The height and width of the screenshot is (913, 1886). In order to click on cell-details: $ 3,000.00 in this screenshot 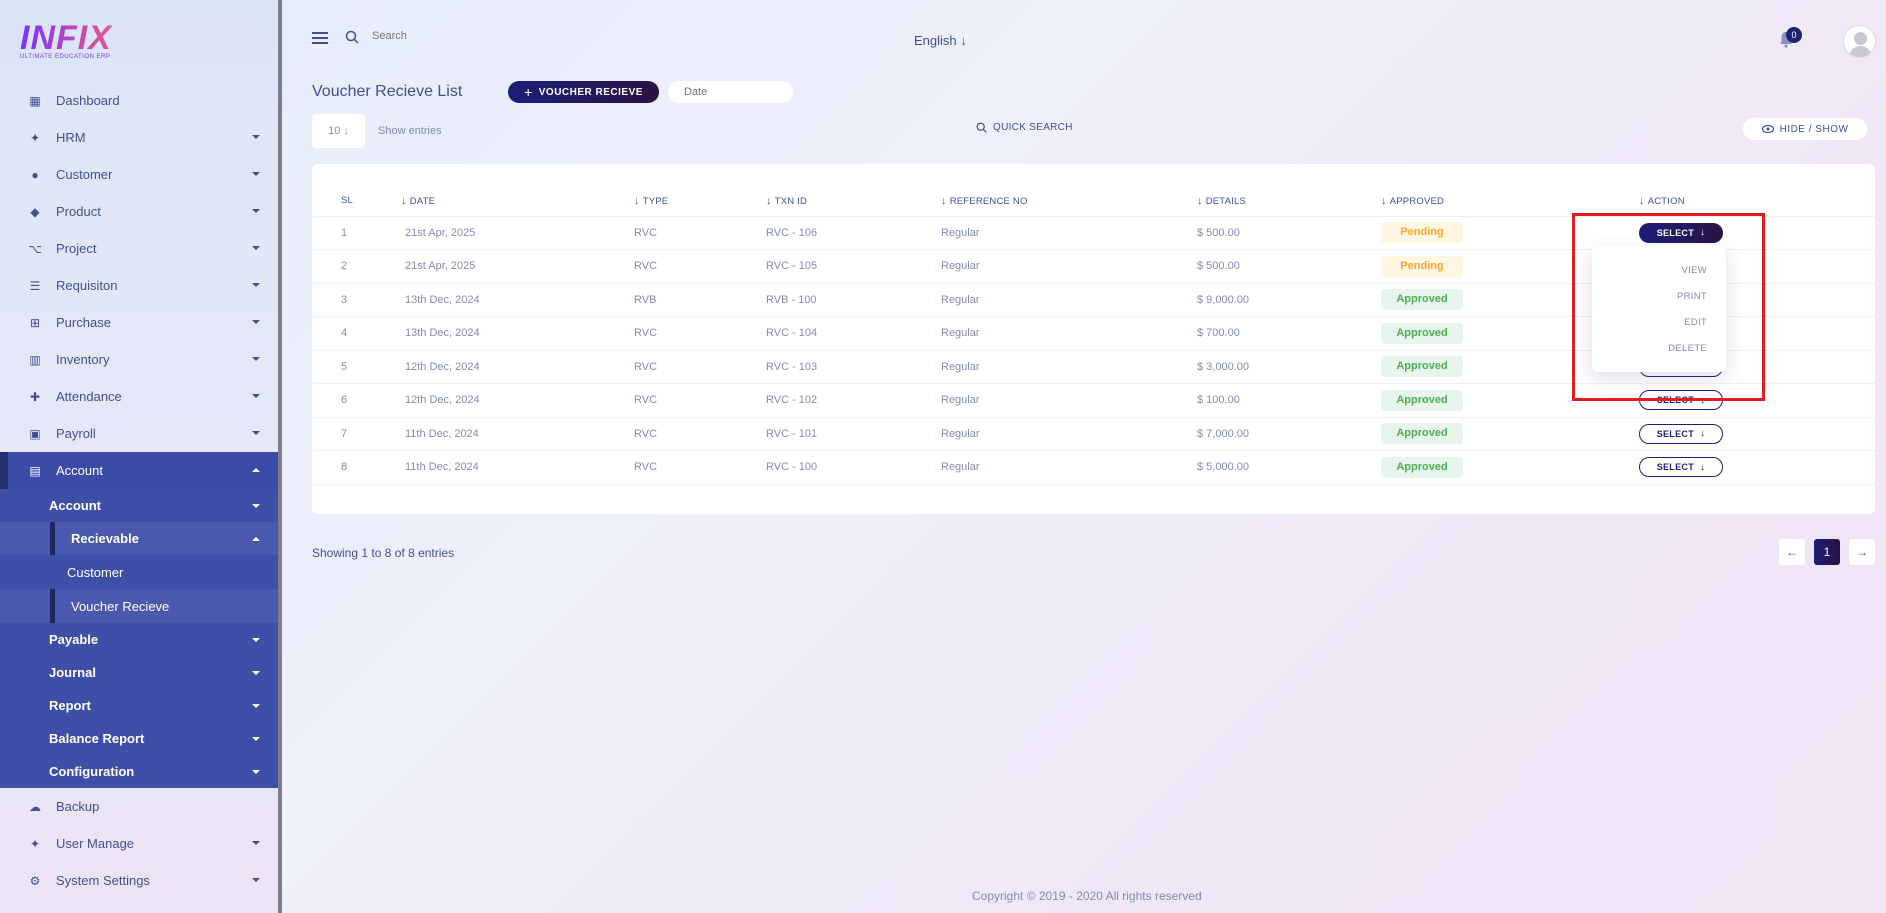, I will do `click(1223, 366)`.